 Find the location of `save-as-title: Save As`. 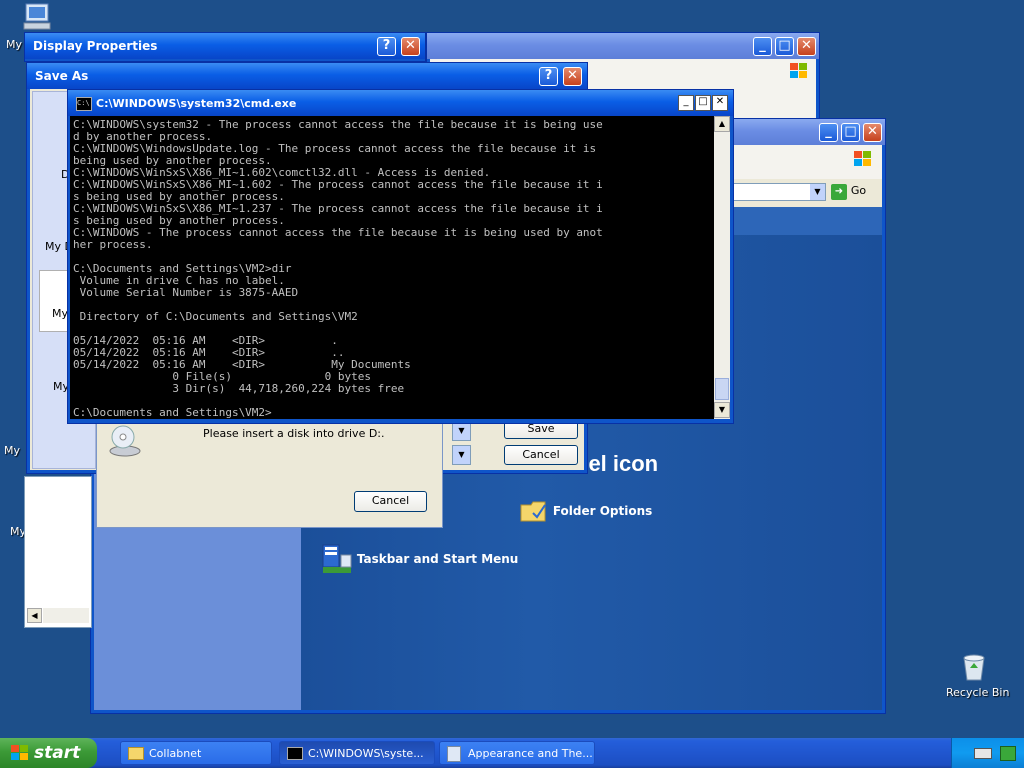

save-as-title: Save As is located at coordinates (62, 76).